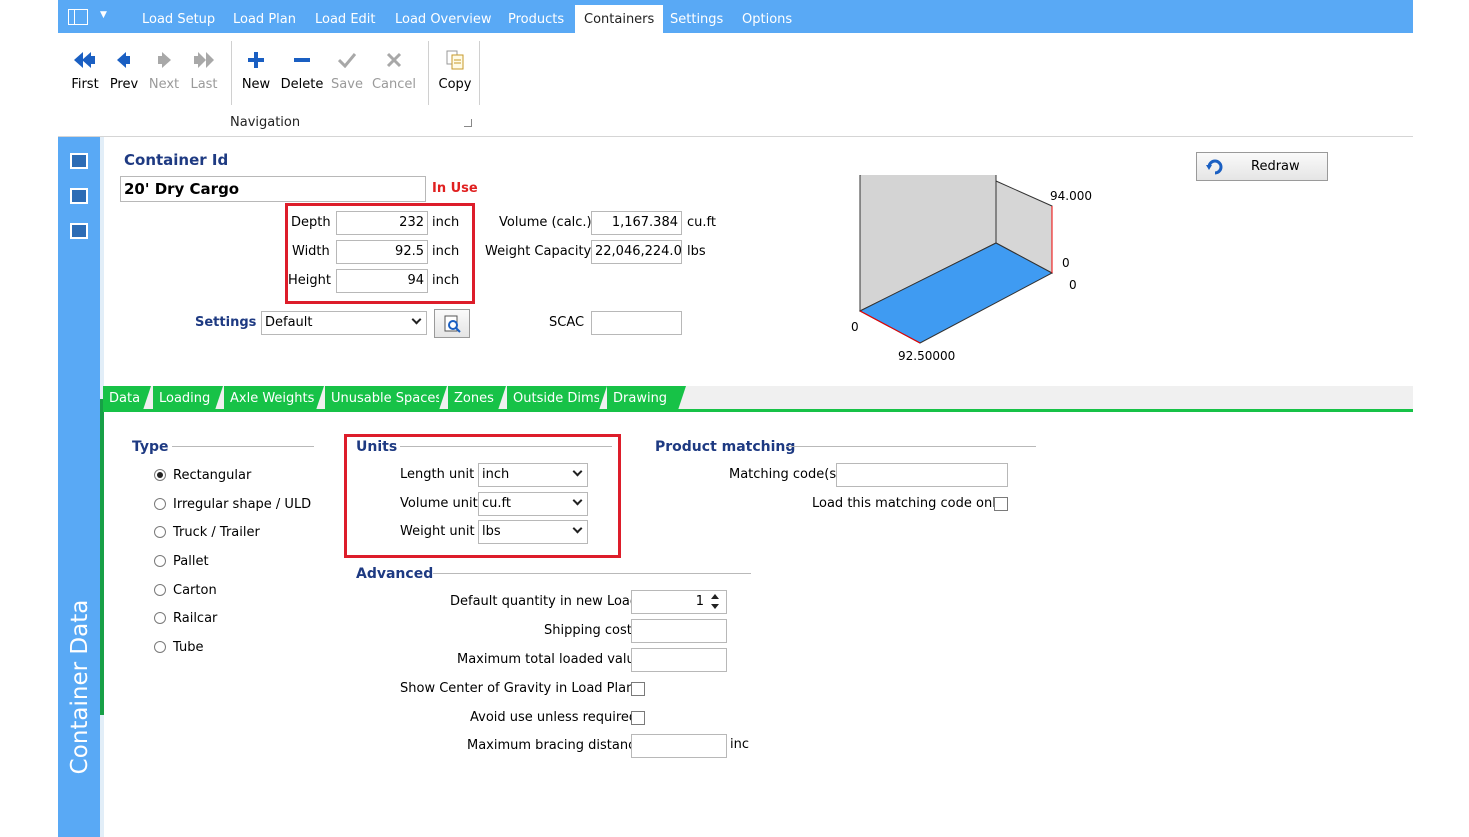 The height and width of the screenshot is (837, 1469). I want to click on image-view-icon, so click(79, 231).